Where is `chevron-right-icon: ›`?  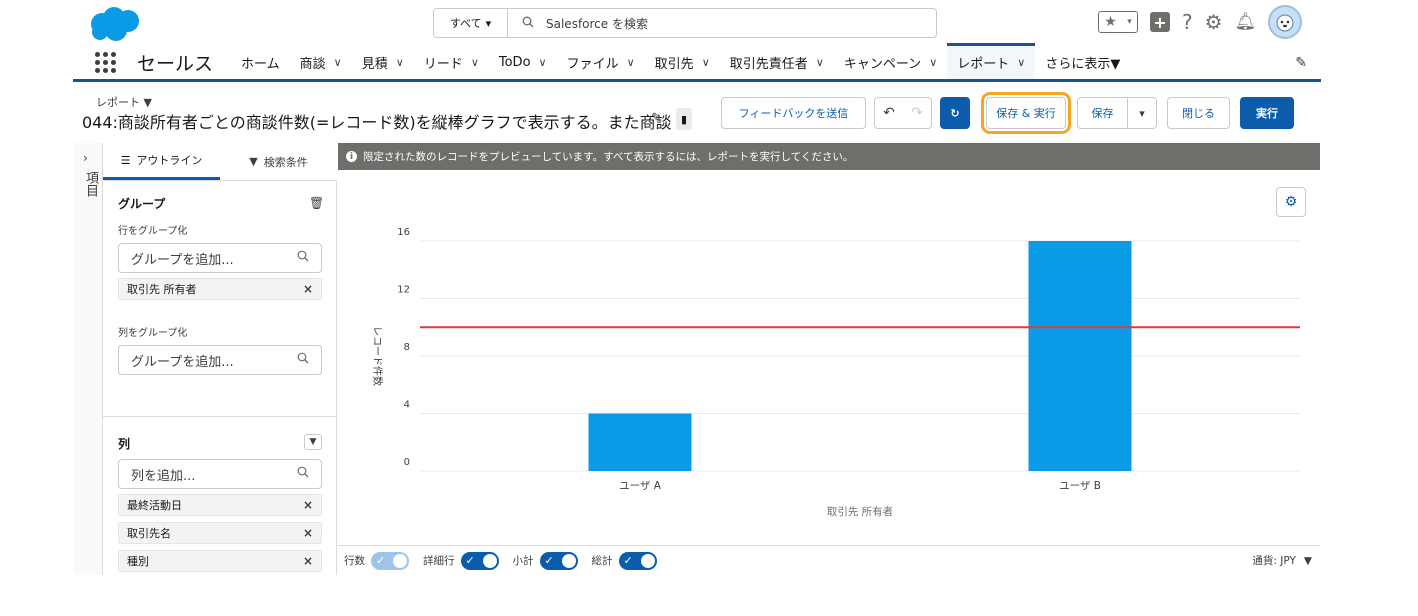
chevron-right-icon: › is located at coordinates (85, 158).